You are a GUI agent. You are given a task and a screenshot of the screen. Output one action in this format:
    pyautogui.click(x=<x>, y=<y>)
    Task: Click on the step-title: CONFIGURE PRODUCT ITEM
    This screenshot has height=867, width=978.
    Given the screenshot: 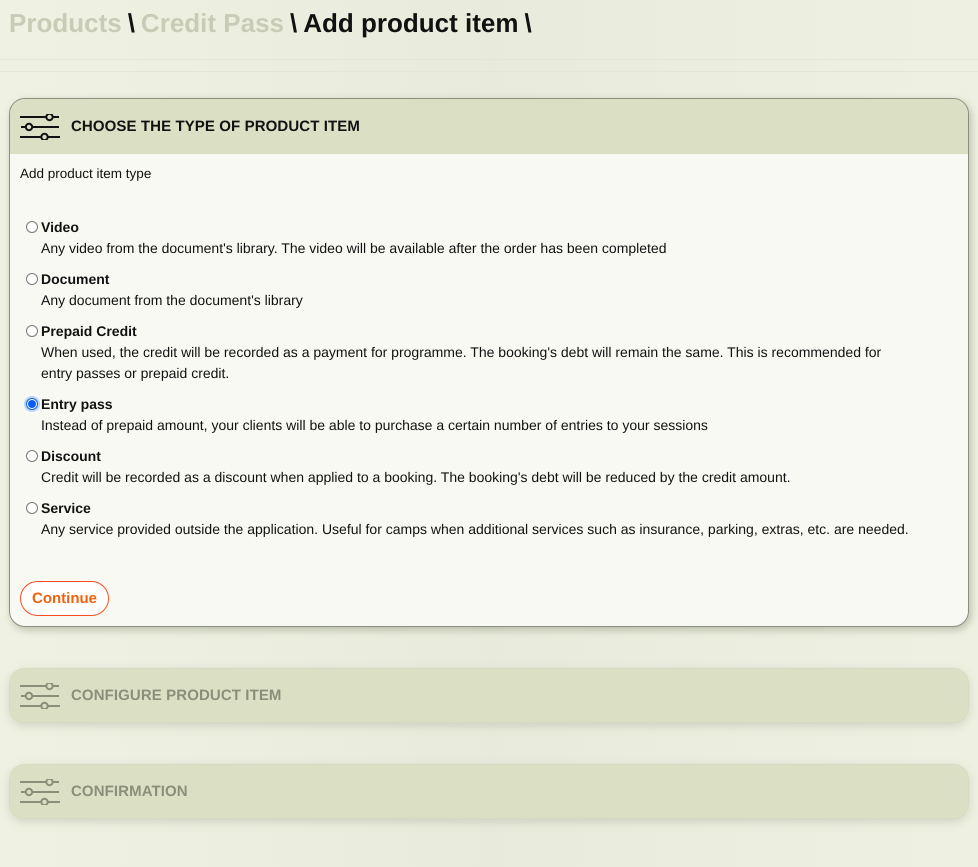 What is the action you would take?
    pyautogui.click(x=176, y=695)
    